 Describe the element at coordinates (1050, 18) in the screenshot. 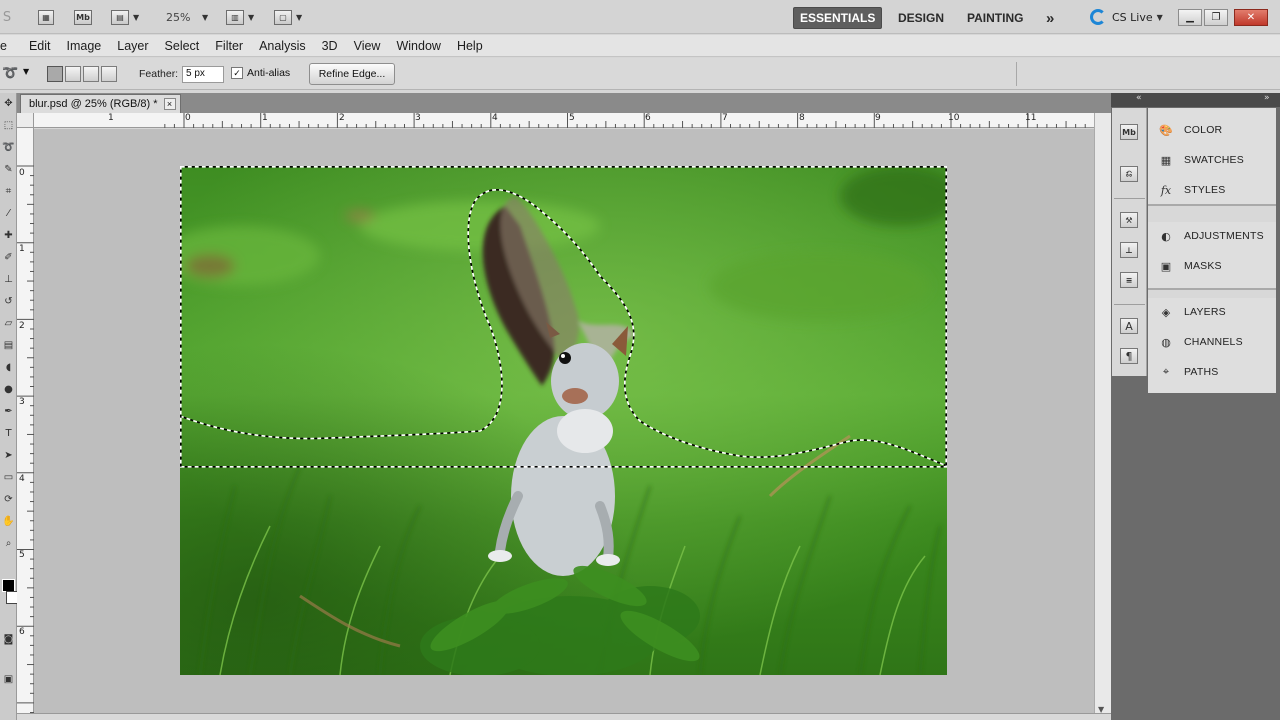

I see `more-workspaces-button: »` at that location.